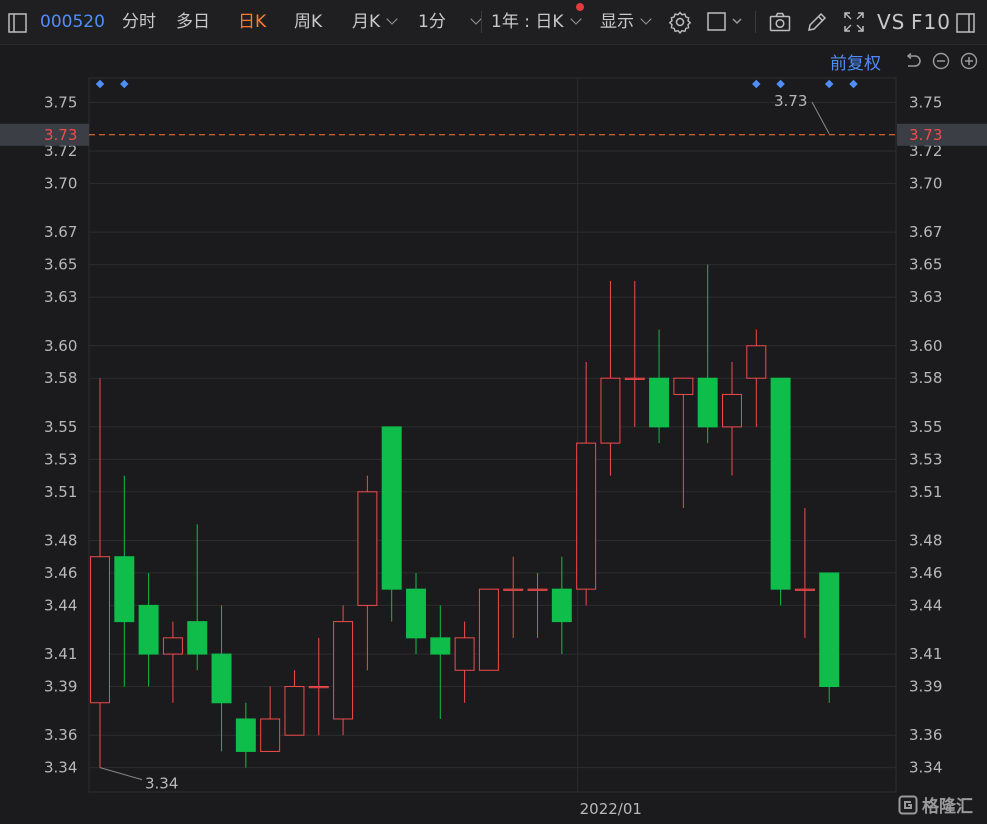  What do you see at coordinates (60, 265) in the screenshot?
I see `y-tick-label-left: 3.65` at bounding box center [60, 265].